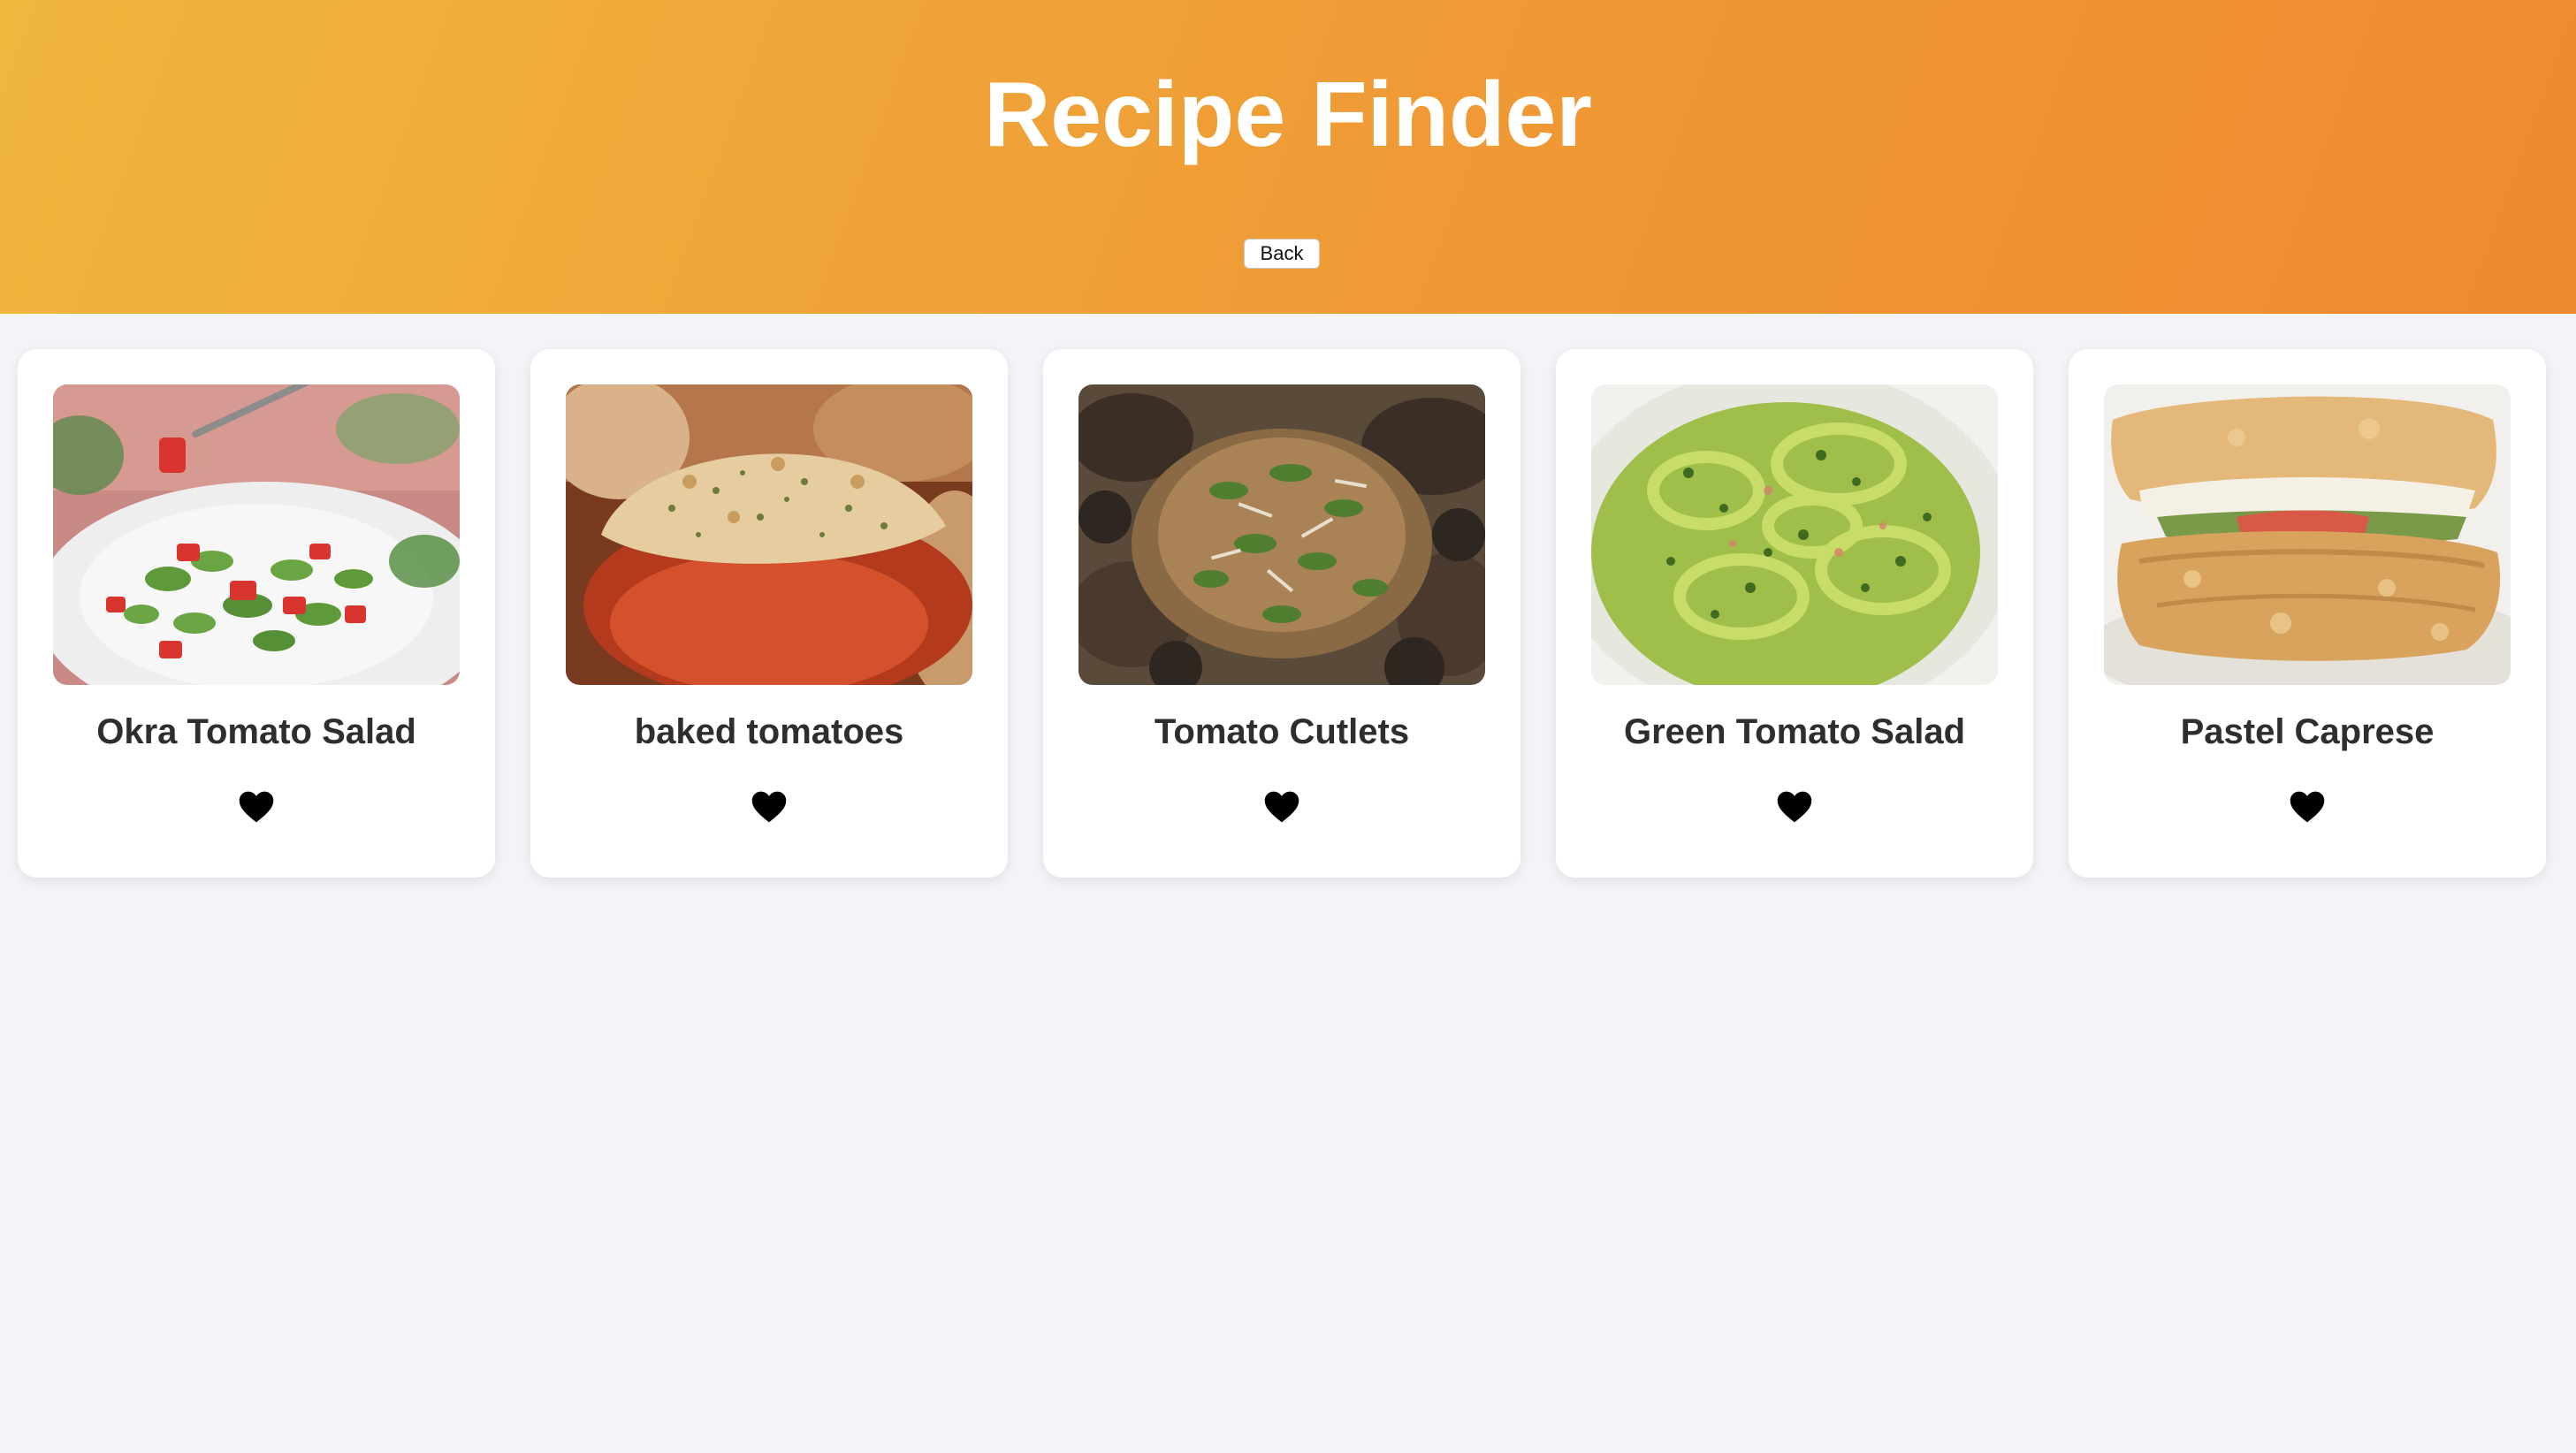  What do you see at coordinates (1281, 732) in the screenshot?
I see `recipe-title: Tomato Cutlets` at bounding box center [1281, 732].